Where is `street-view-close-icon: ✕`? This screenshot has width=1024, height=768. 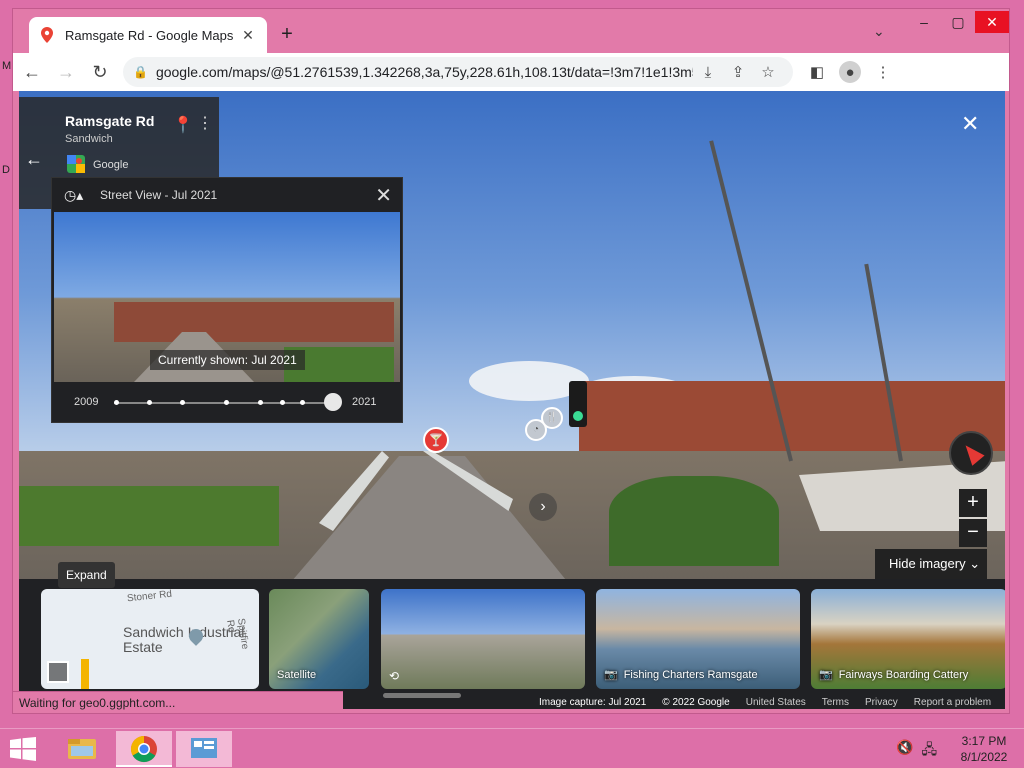 street-view-close-icon: ✕ is located at coordinates (970, 124).